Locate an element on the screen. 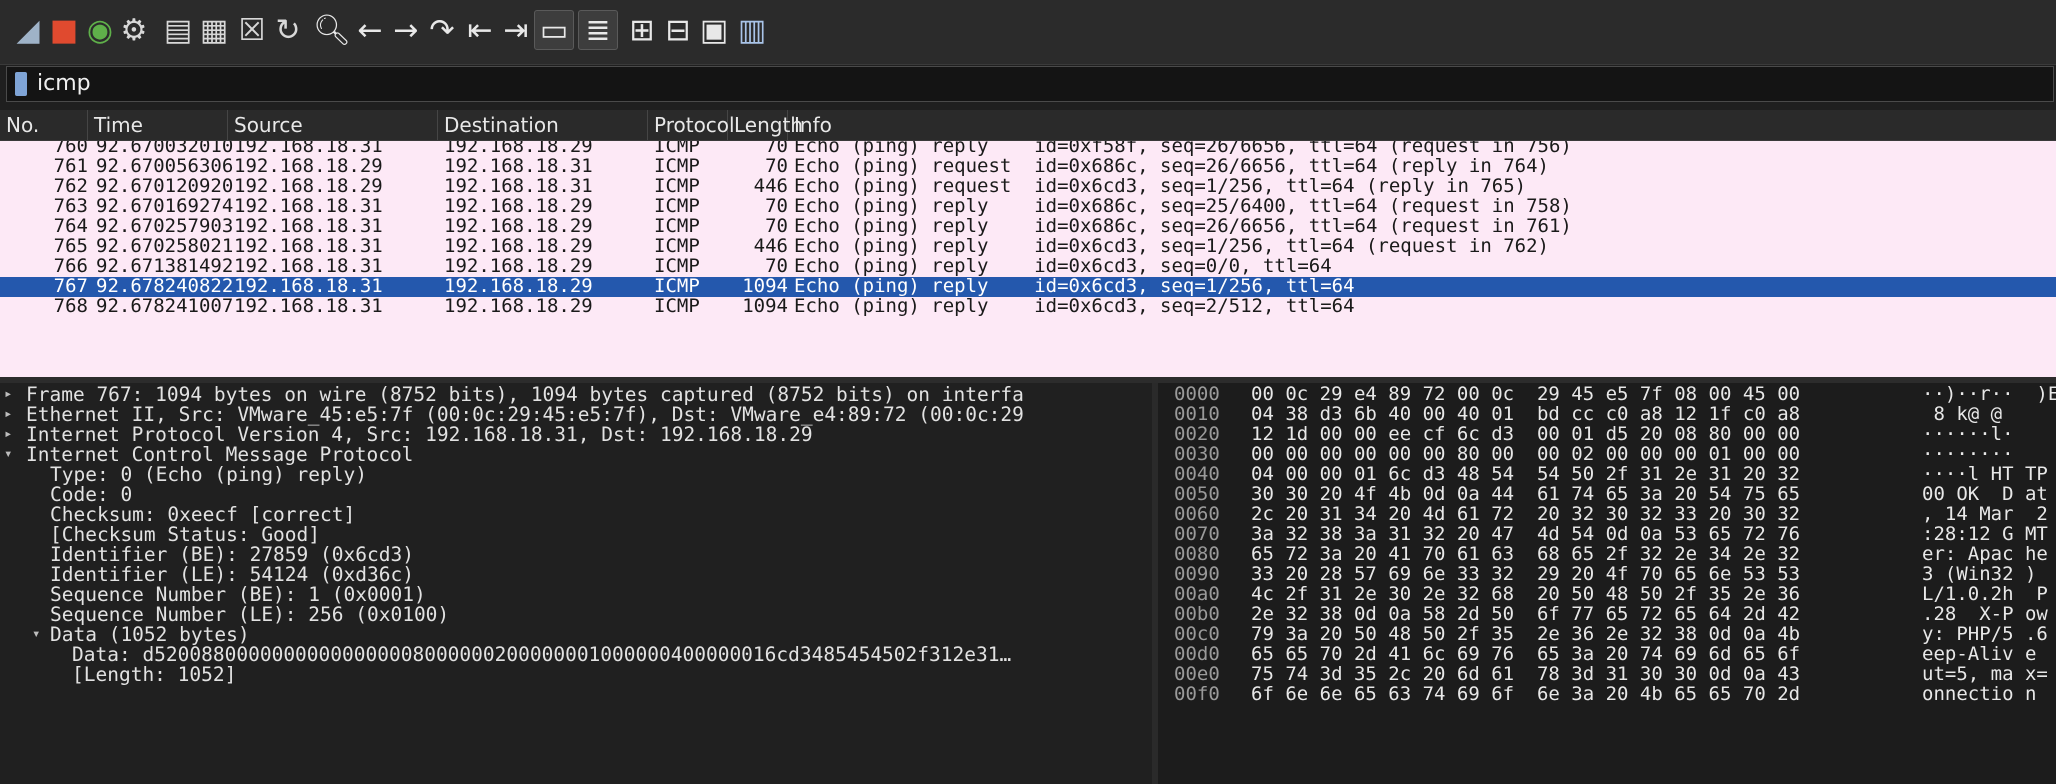 This screenshot has height=784, width=2056. packet-cell-destination: 192.168.18.31 is located at coordinates (518, 186).